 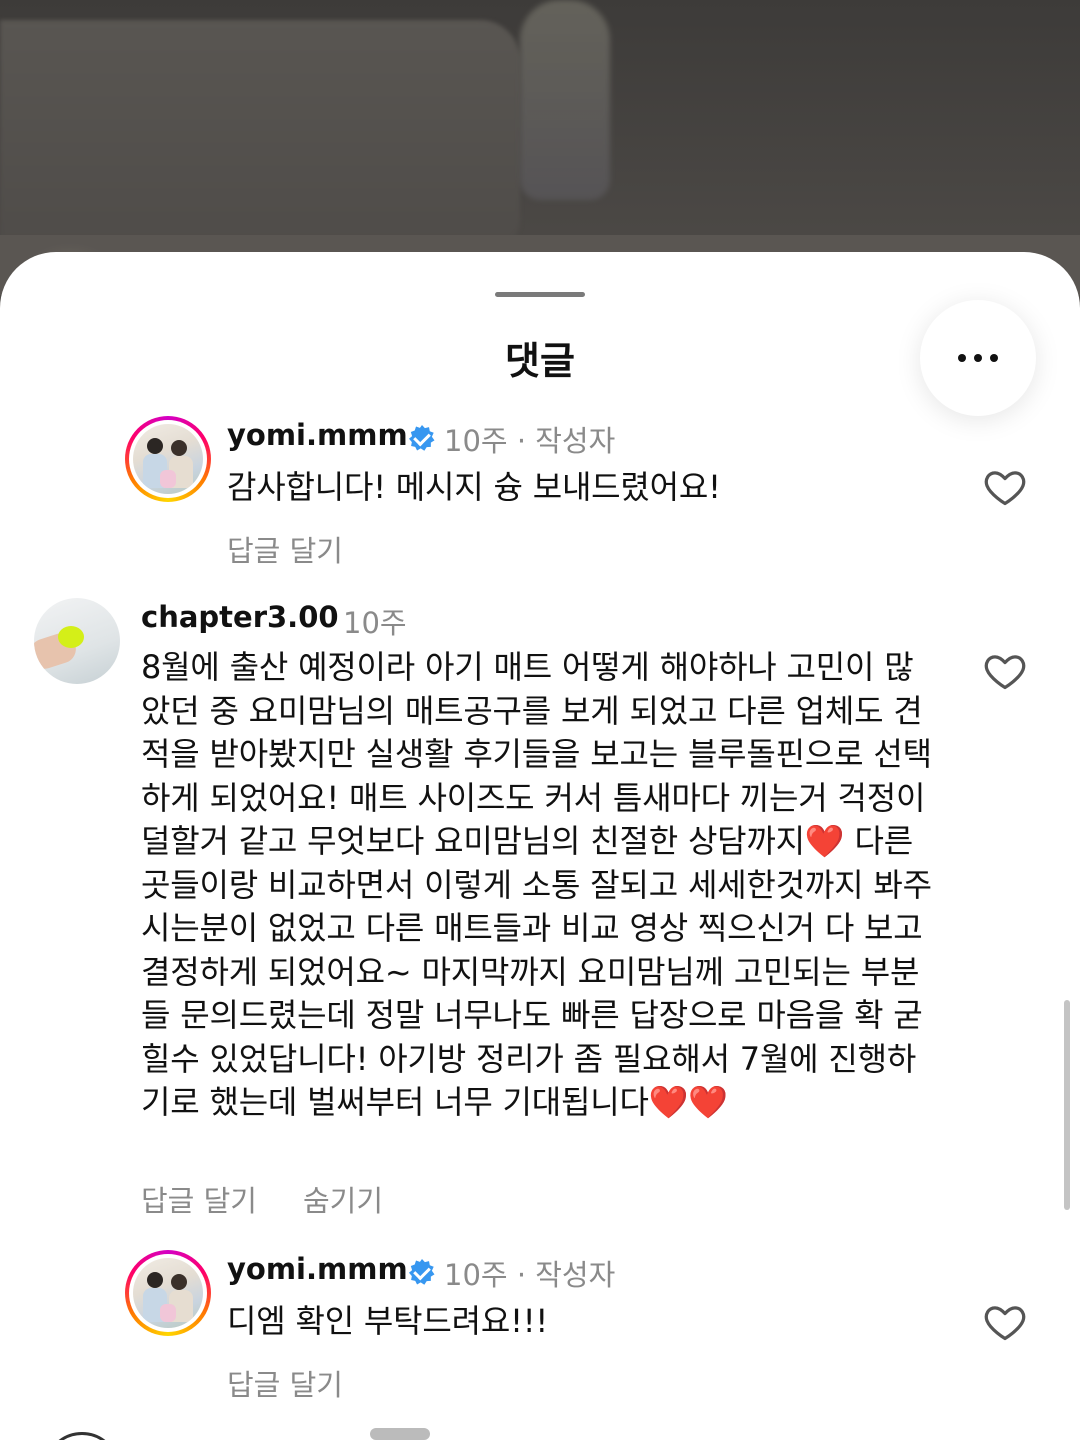 What do you see at coordinates (387, 1321) in the screenshot?
I see `comment-text: 디엠 확인 부탁드려요!!!` at bounding box center [387, 1321].